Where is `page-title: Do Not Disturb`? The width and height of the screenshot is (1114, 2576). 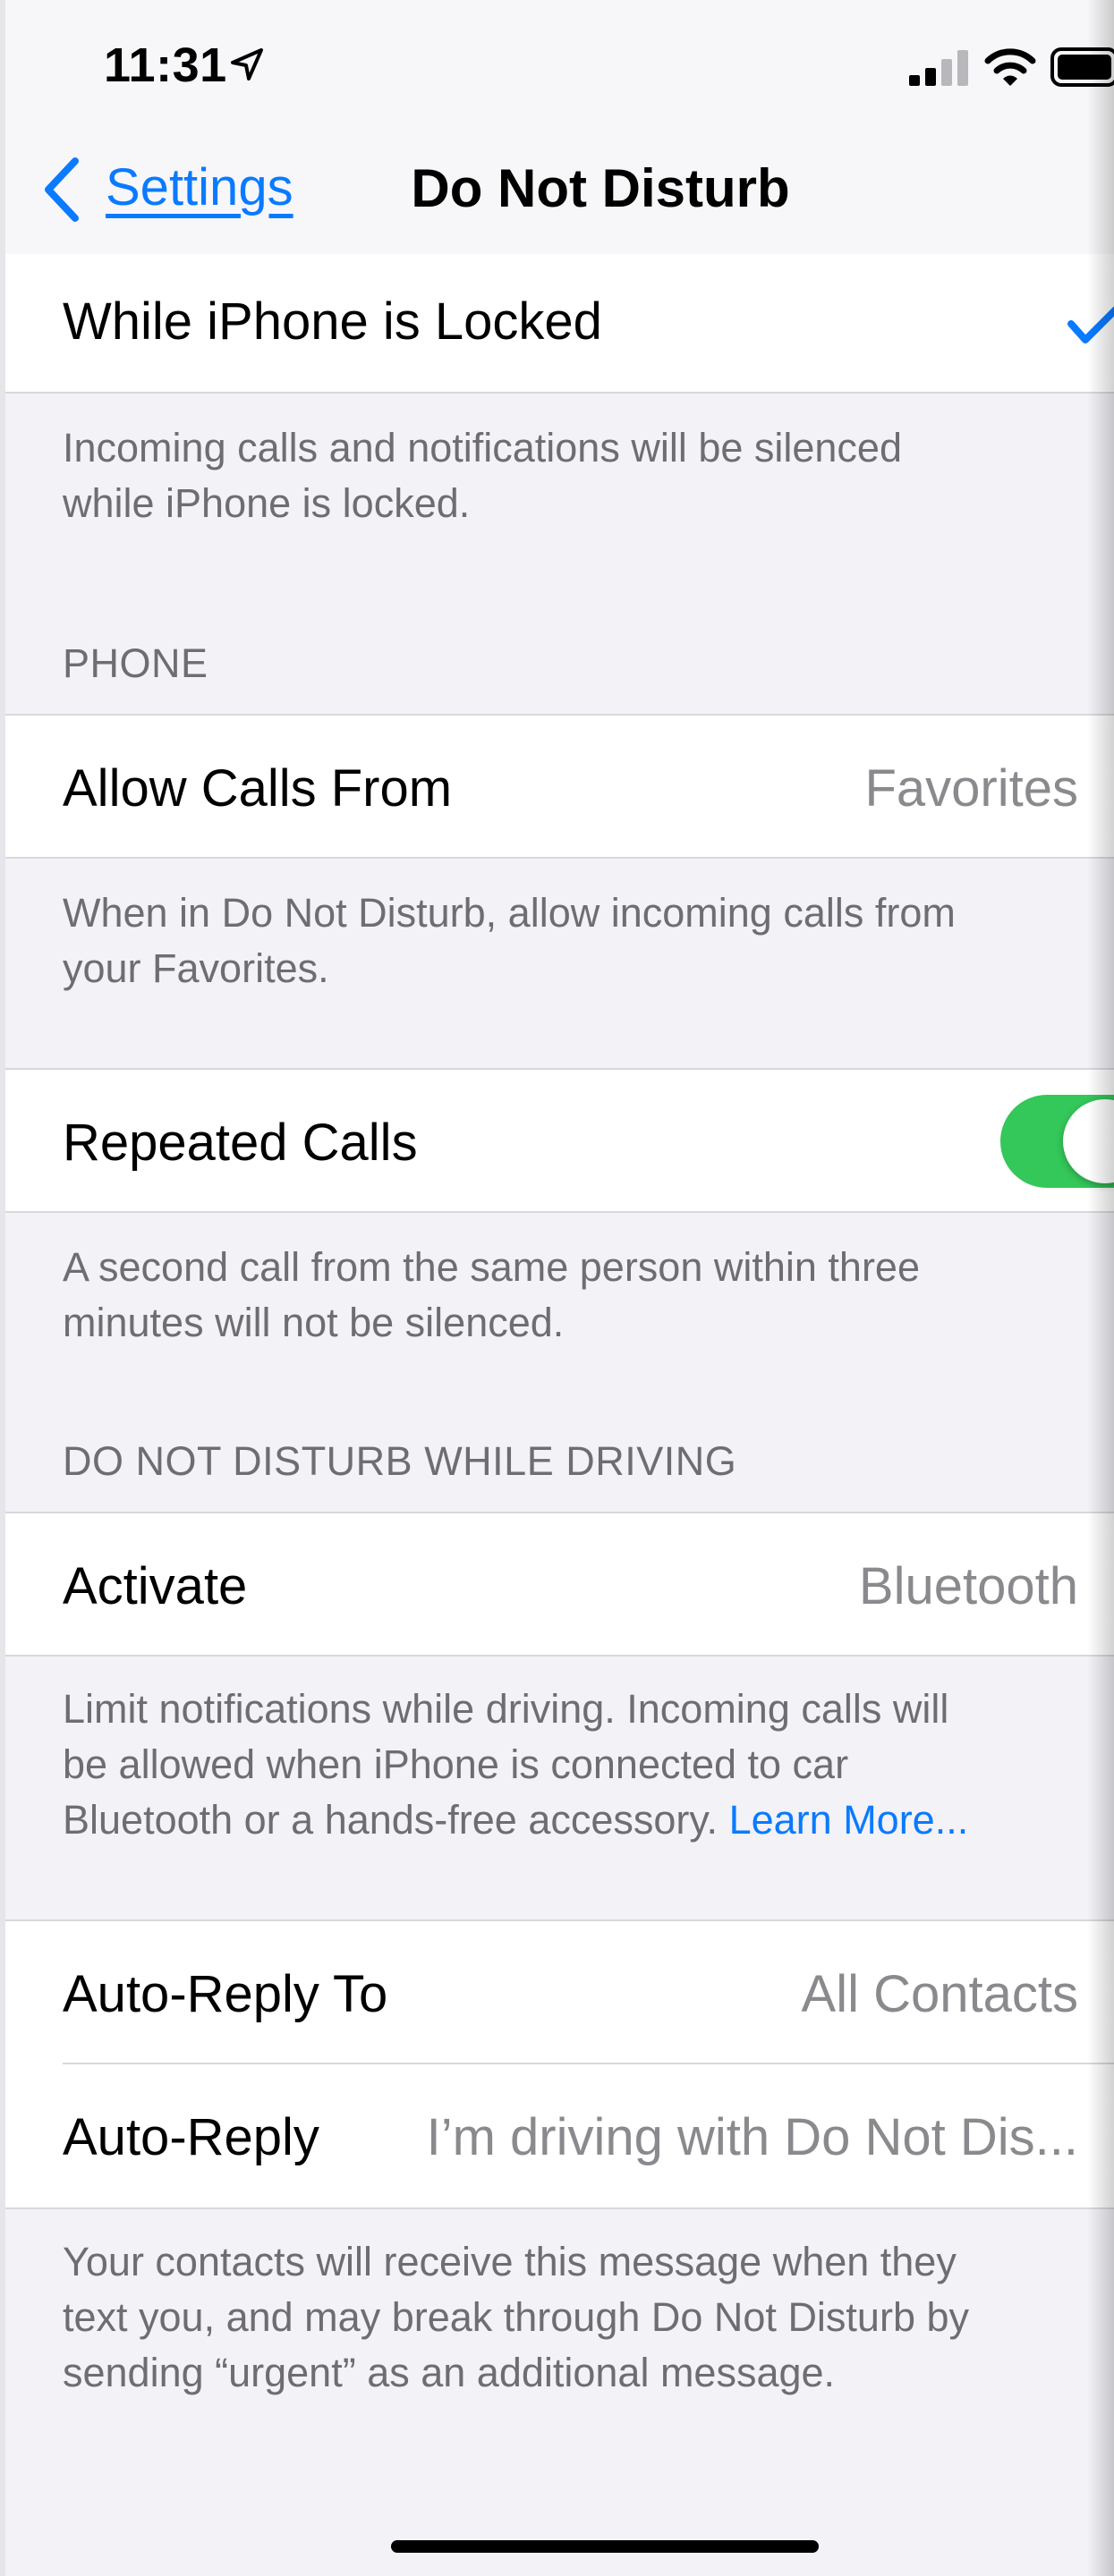 page-title: Do Not Disturb is located at coordinates (600, 188).